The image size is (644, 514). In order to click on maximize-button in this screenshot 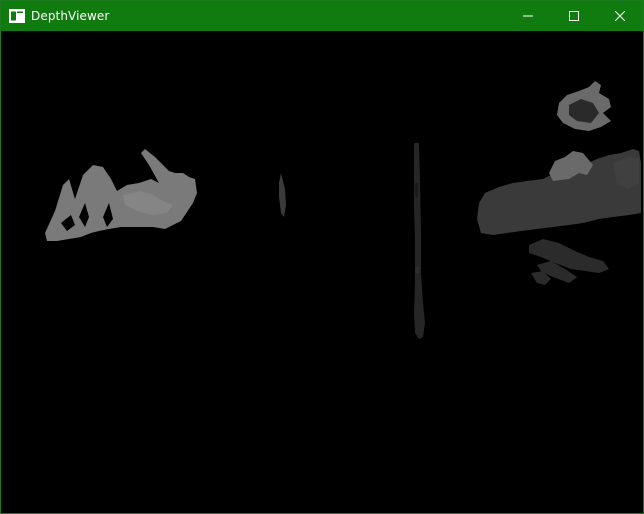, I will do `click(574, 16)`.